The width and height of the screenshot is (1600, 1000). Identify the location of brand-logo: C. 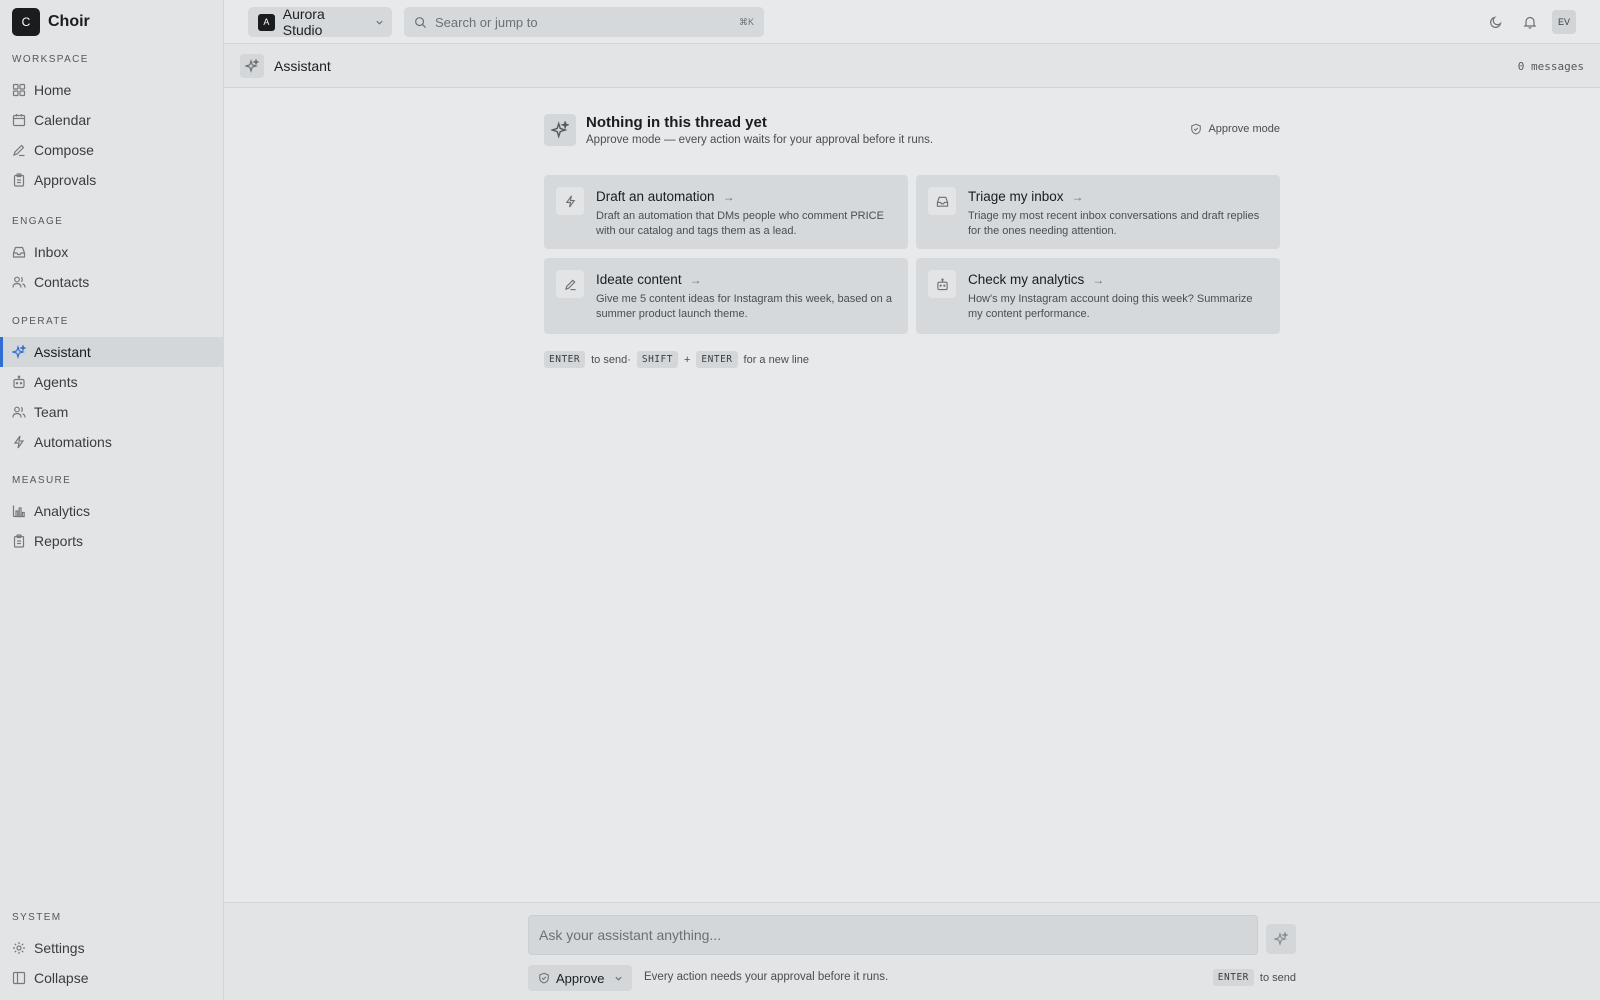
(26, 22).